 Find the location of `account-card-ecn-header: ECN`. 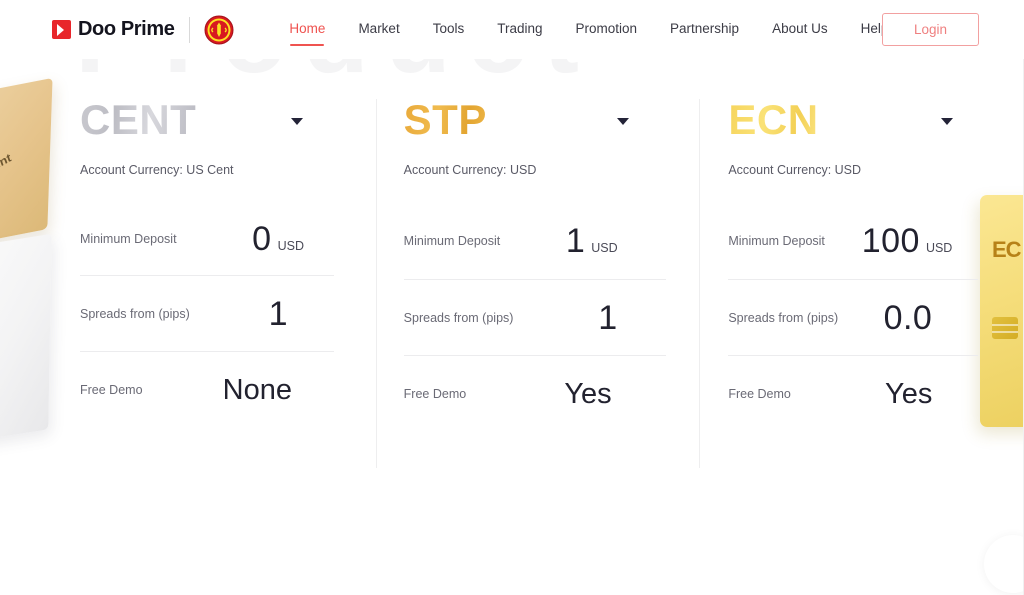

account-card-ecn-header: ECN is located at coordinates (876, 124).